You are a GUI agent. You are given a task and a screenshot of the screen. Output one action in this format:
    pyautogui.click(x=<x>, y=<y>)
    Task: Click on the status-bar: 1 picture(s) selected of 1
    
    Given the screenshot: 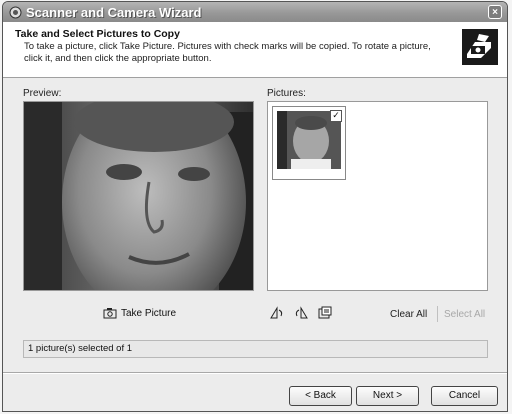 What is the action you would take?
    pyautogui.click(x=255, y=349)
    